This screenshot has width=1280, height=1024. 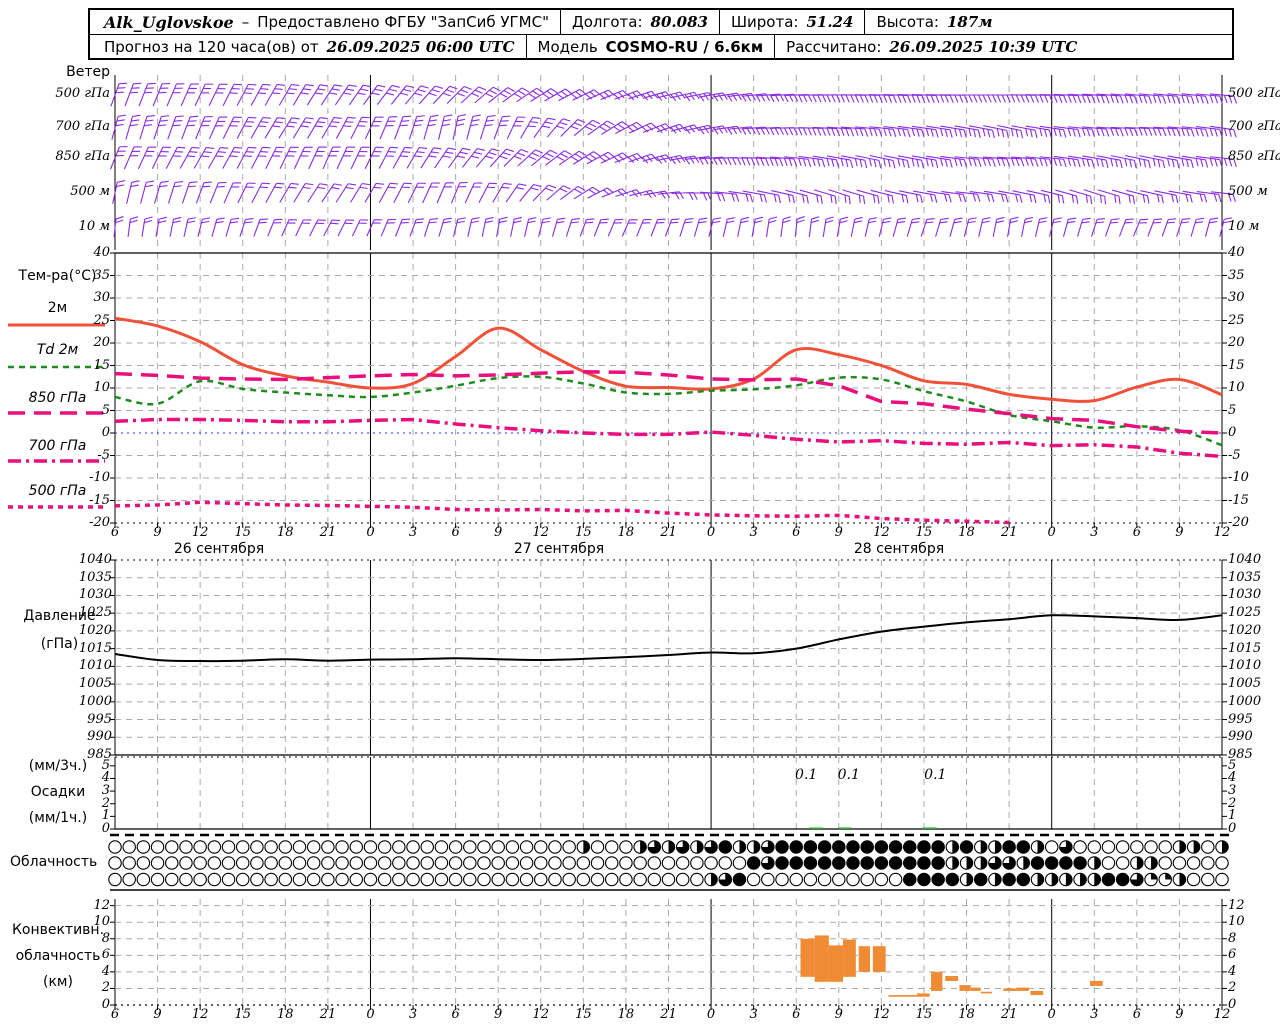 I want to click on pressure-tick-left: 1025, so click(x=95, y=613).